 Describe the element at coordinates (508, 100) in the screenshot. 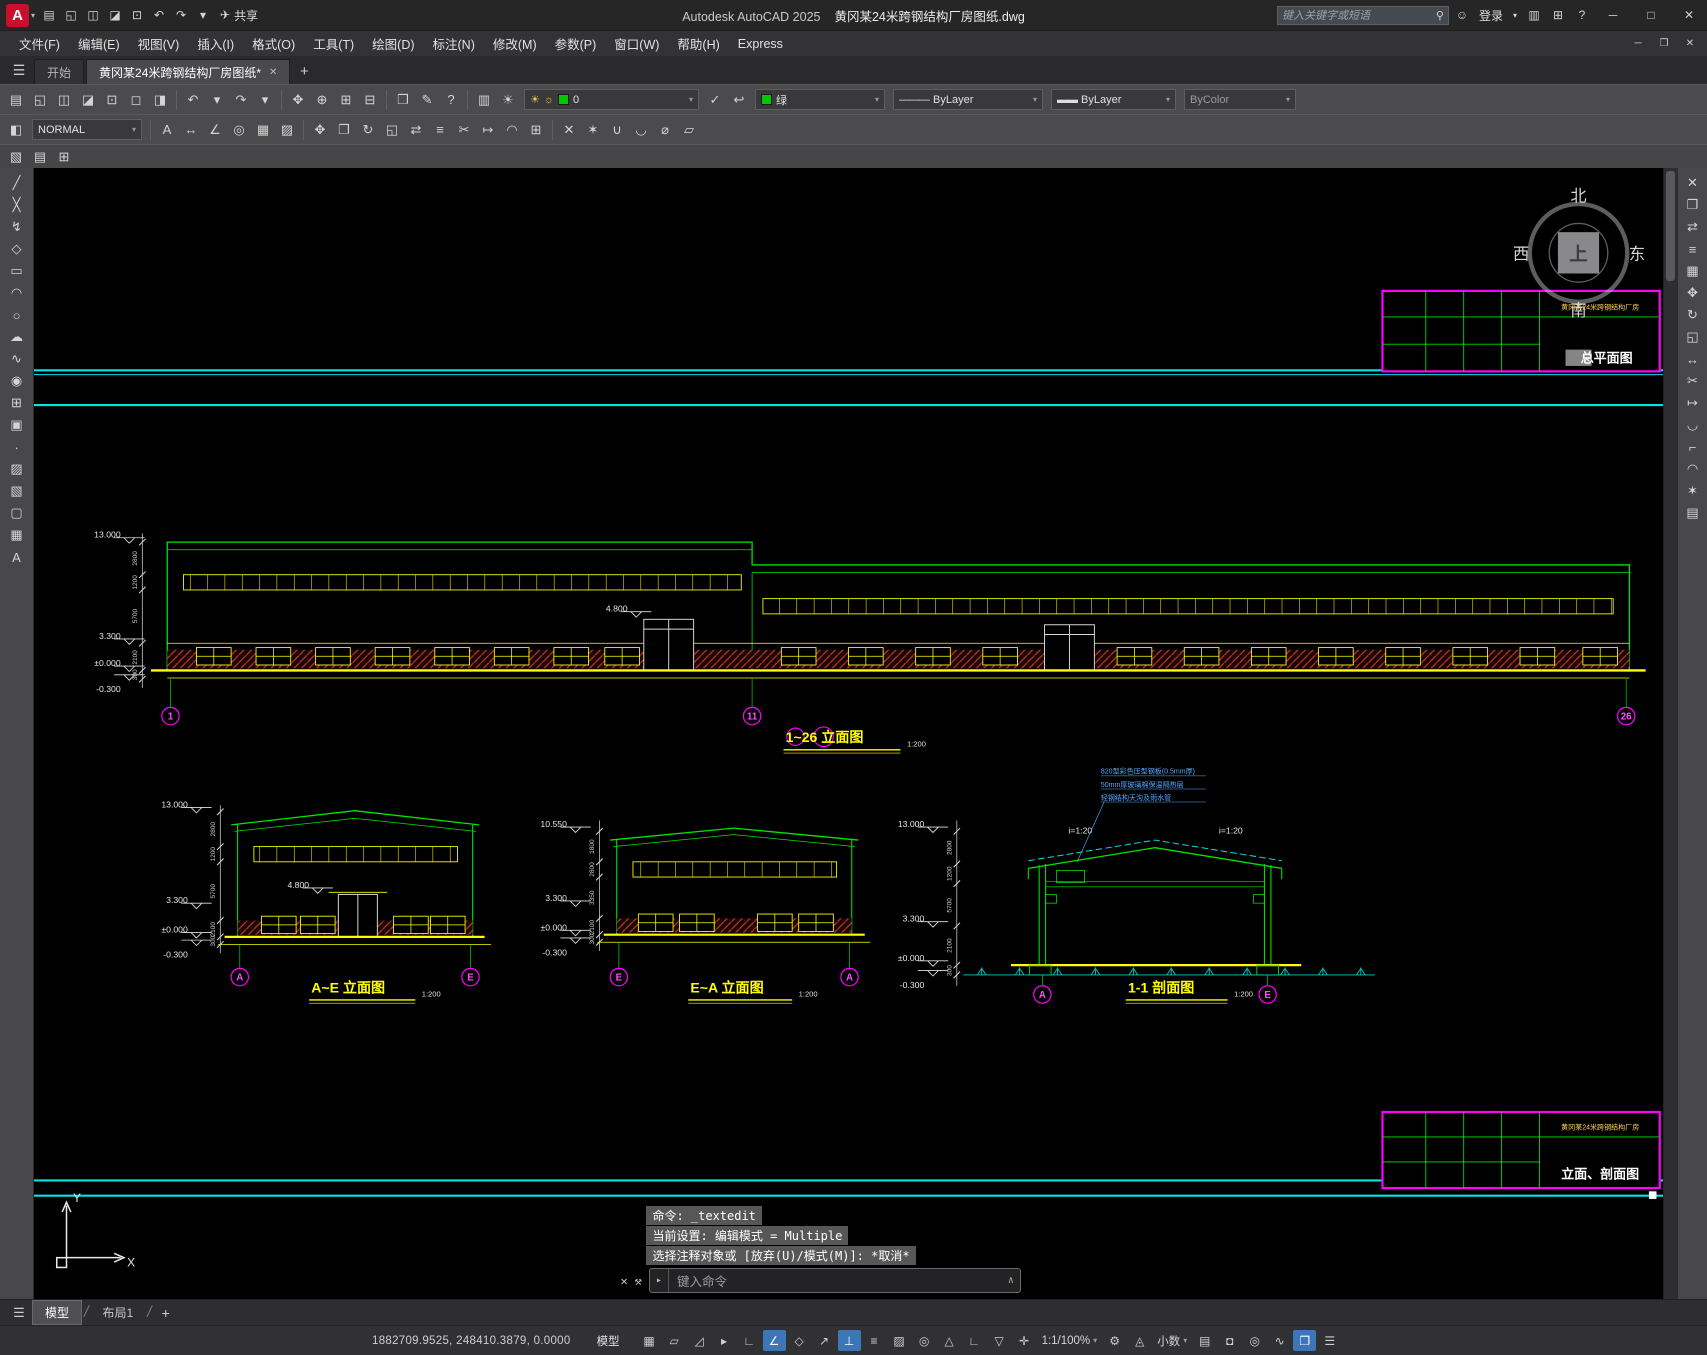

I see `layer-states-icon: ☀` at that location.